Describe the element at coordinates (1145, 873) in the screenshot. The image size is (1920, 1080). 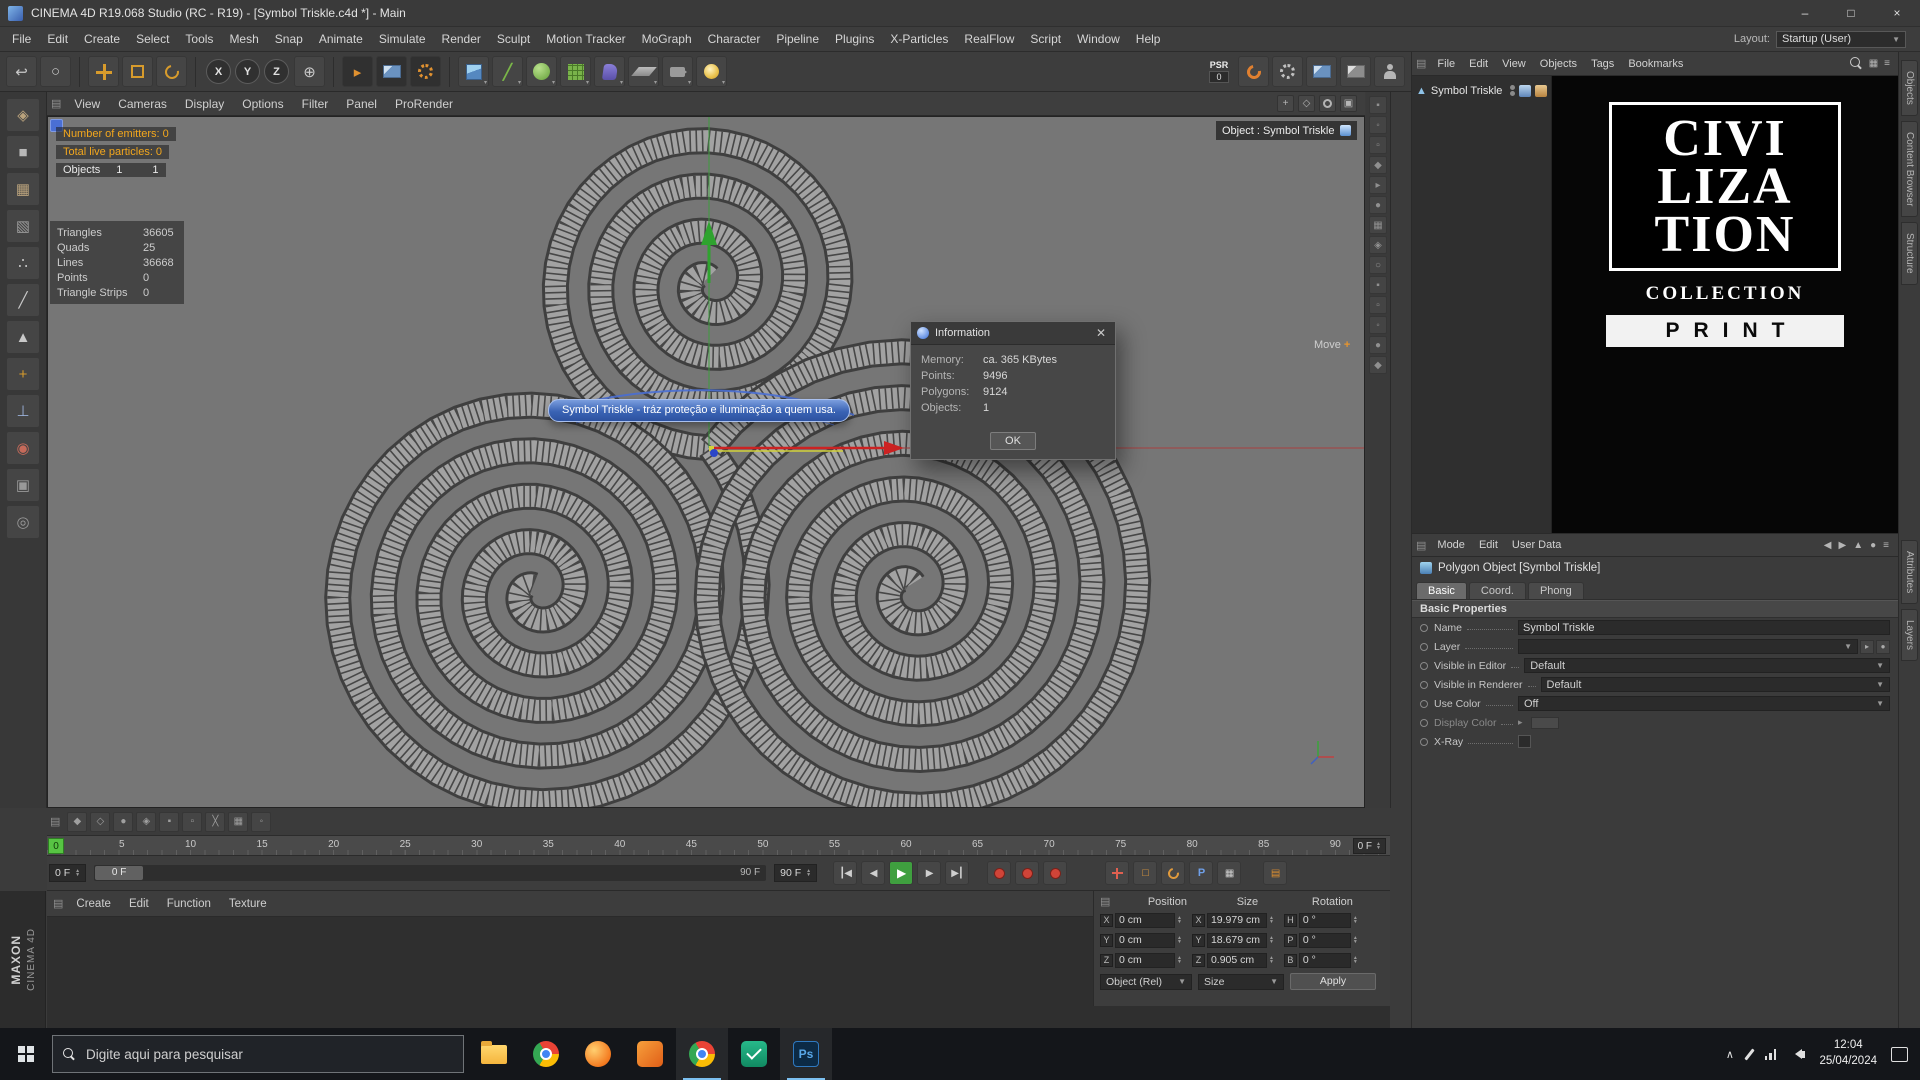
I see `record-scale-toggle: □` at that location.